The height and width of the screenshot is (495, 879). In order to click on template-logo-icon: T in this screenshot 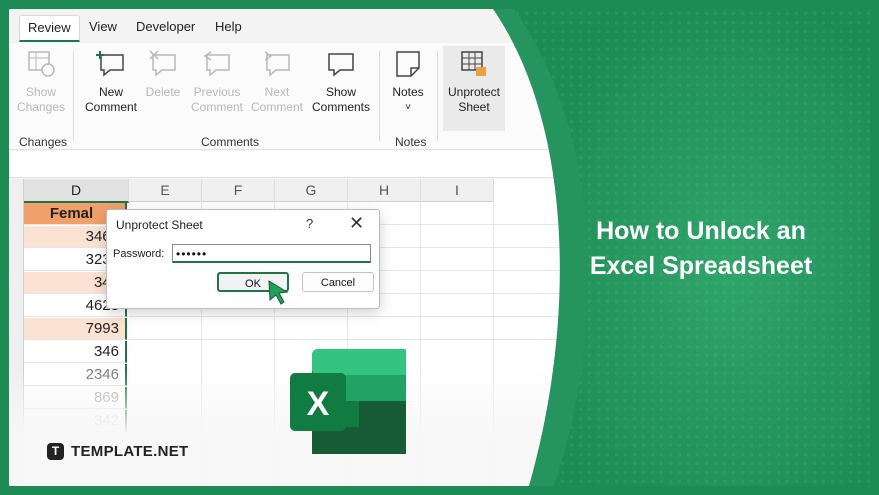, I will do `click(55, 451)`.